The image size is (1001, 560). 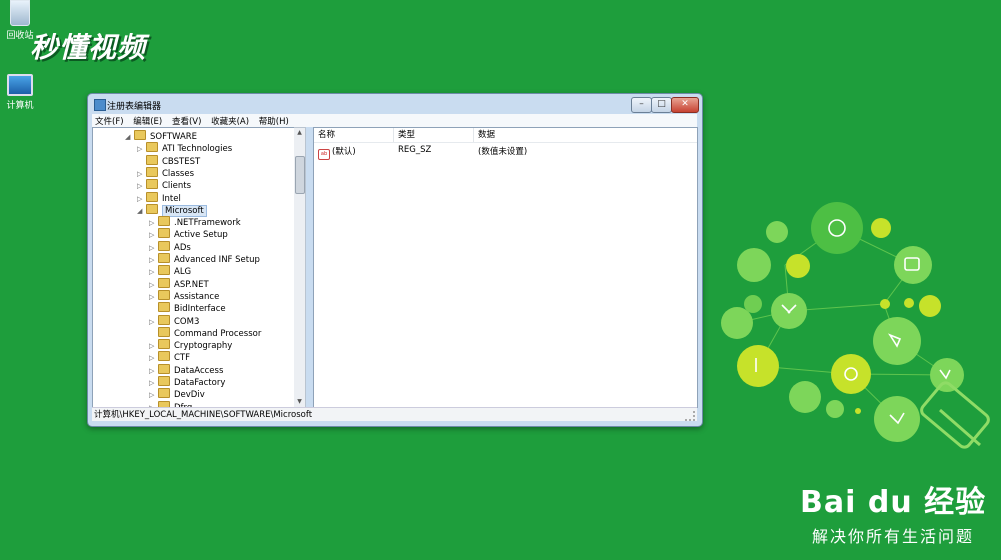 I want to click on menu-file: 文件(F), so click(x=109, y=121).